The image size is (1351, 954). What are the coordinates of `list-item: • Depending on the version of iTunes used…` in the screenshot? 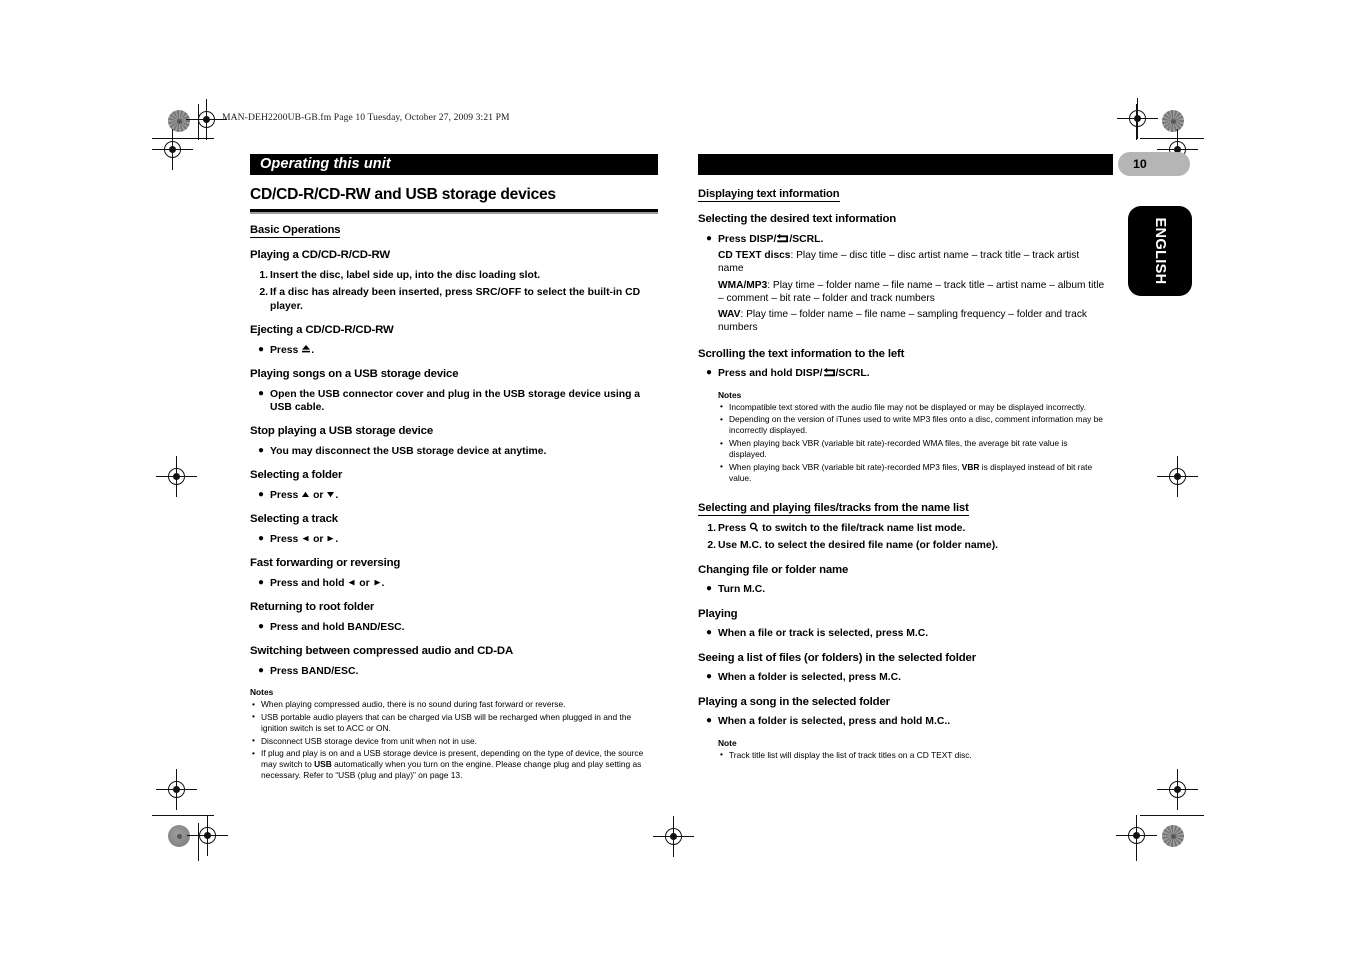 It's located at (912, 425).